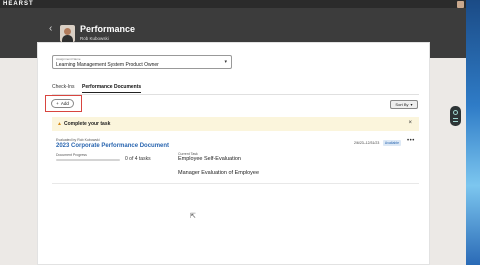 This screenshot has height=265, width=480. I want to click on progress-label: Document Progress, so click(71, 155).